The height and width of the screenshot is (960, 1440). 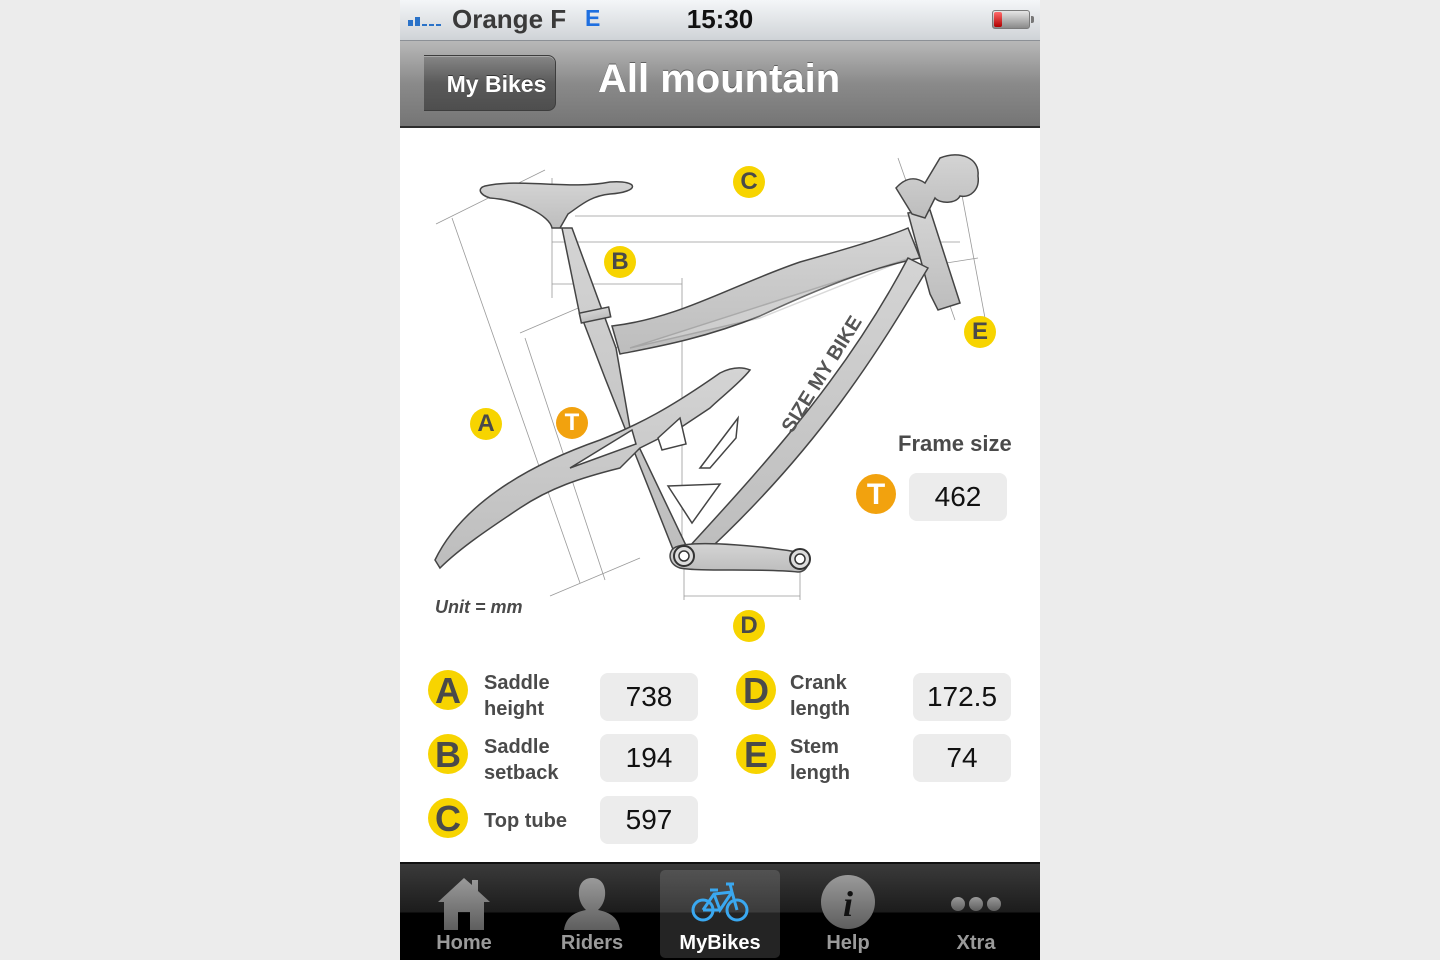 I want to click on measurement-label: Stem length, so click(x=820, y=760).